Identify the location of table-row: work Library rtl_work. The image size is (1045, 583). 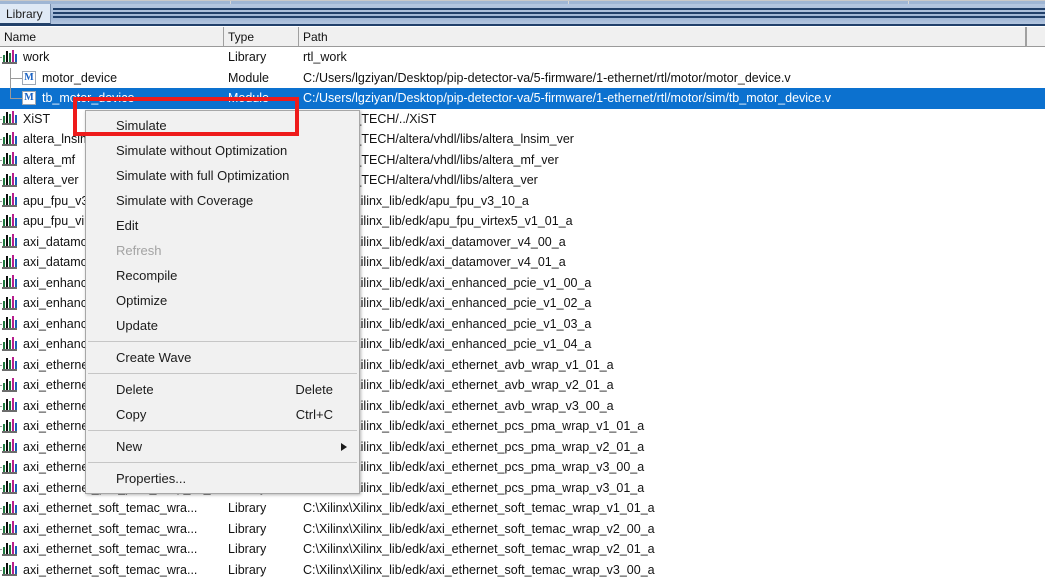
(522, 57).